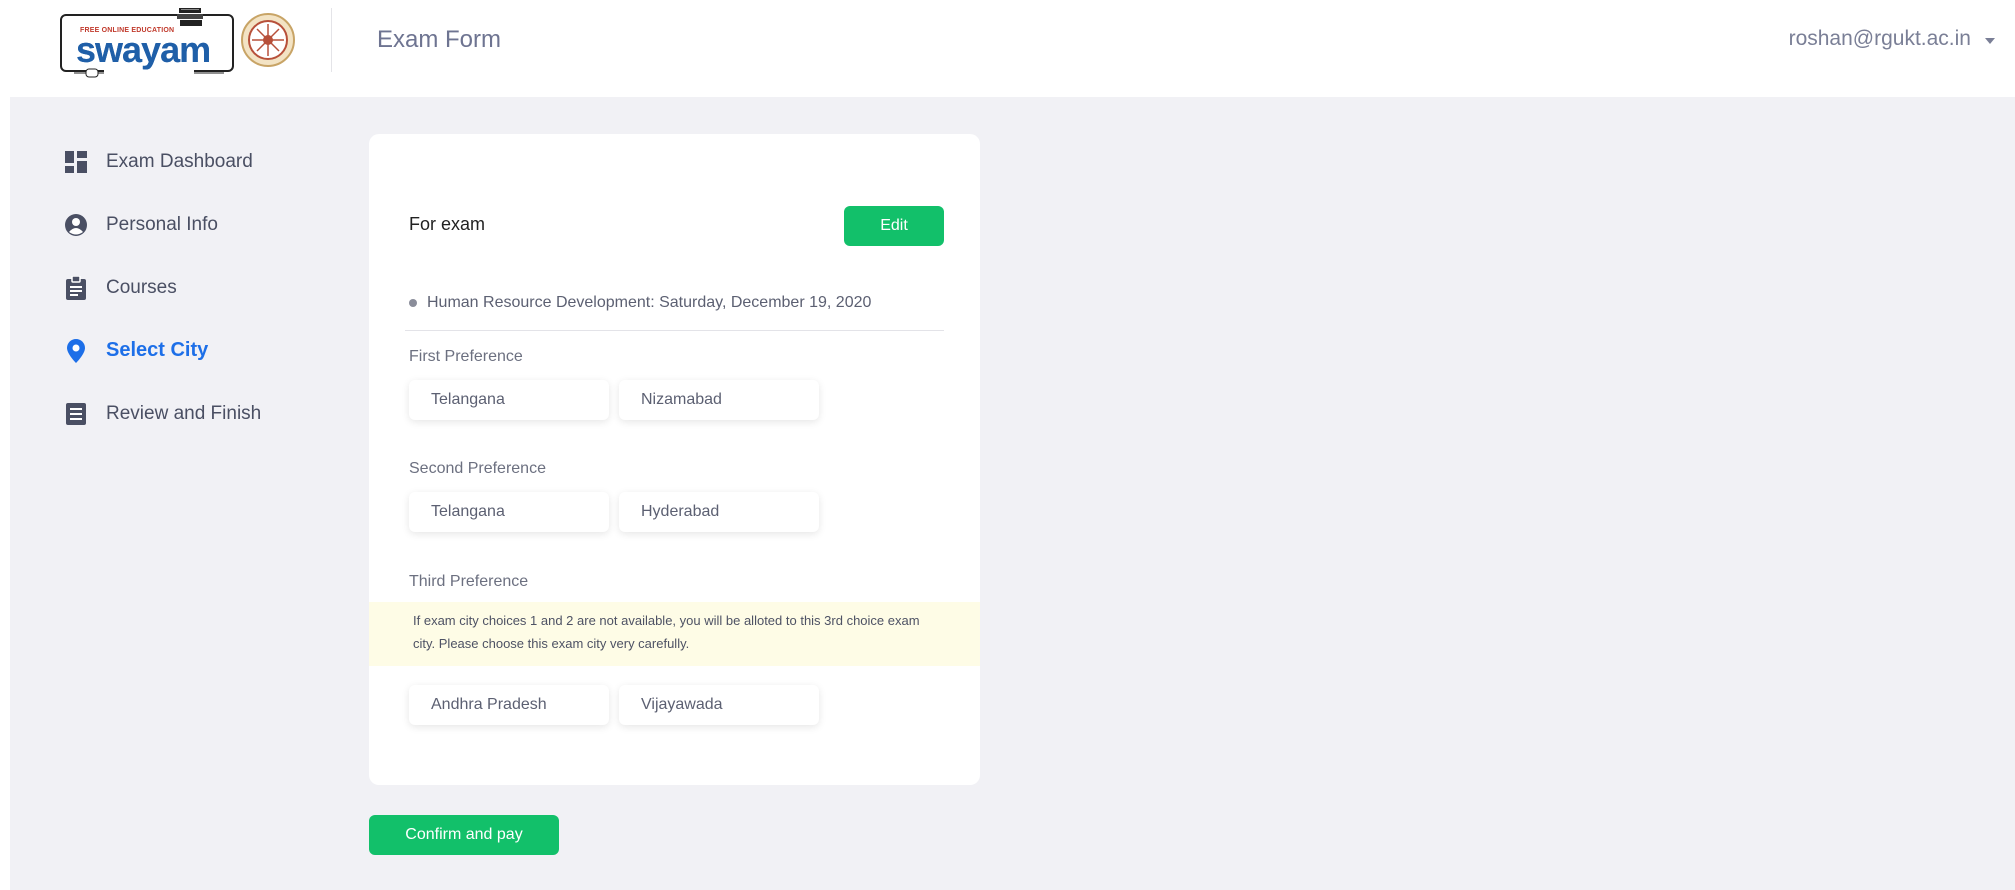  I want to click on sidebar-item-review-and-finish: Review and Finish, so click(194, 413).